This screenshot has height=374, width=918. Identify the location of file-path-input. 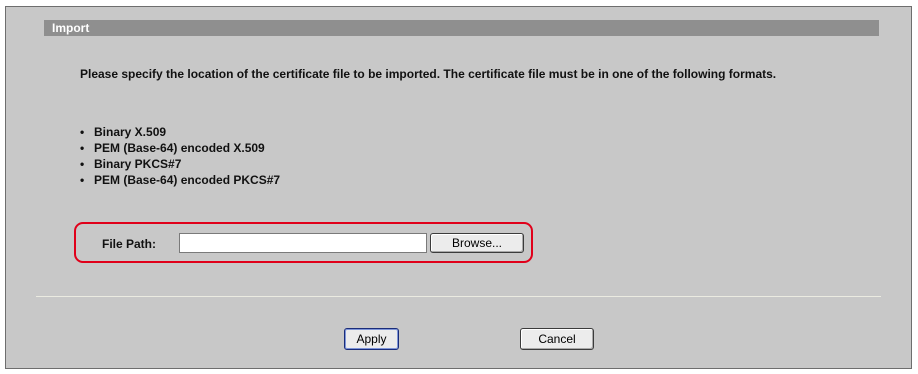
(303, 243).